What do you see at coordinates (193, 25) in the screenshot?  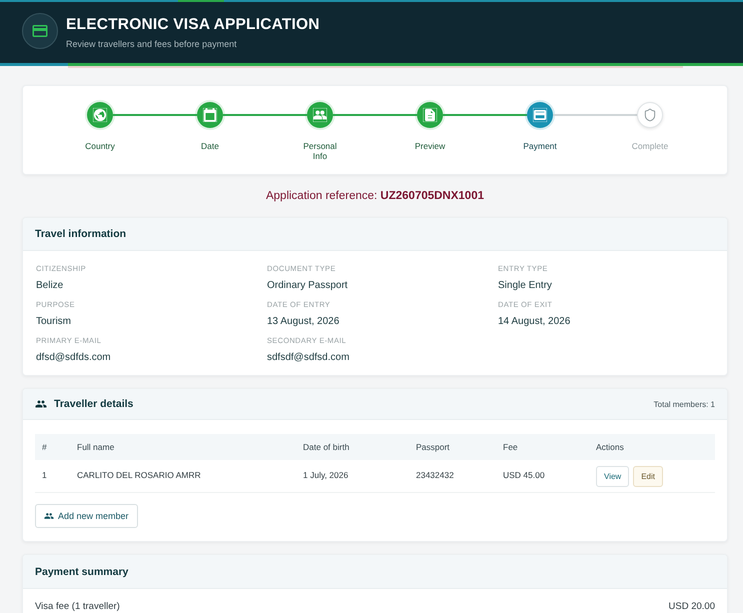 I see `page-title: ELECTRONIC VISA APPLICATION` at bounding box center [193, 25].